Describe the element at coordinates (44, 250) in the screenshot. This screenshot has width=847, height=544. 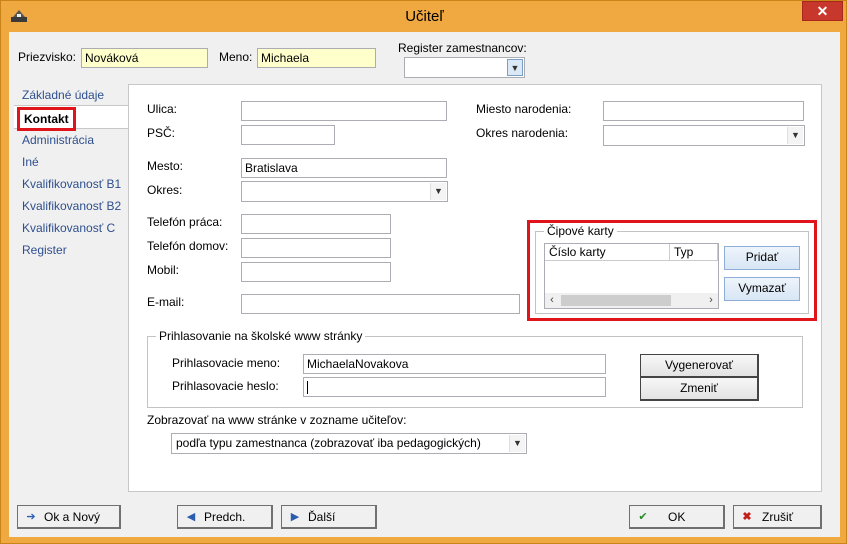
I see `sidebar-item-register: Register` at that location.